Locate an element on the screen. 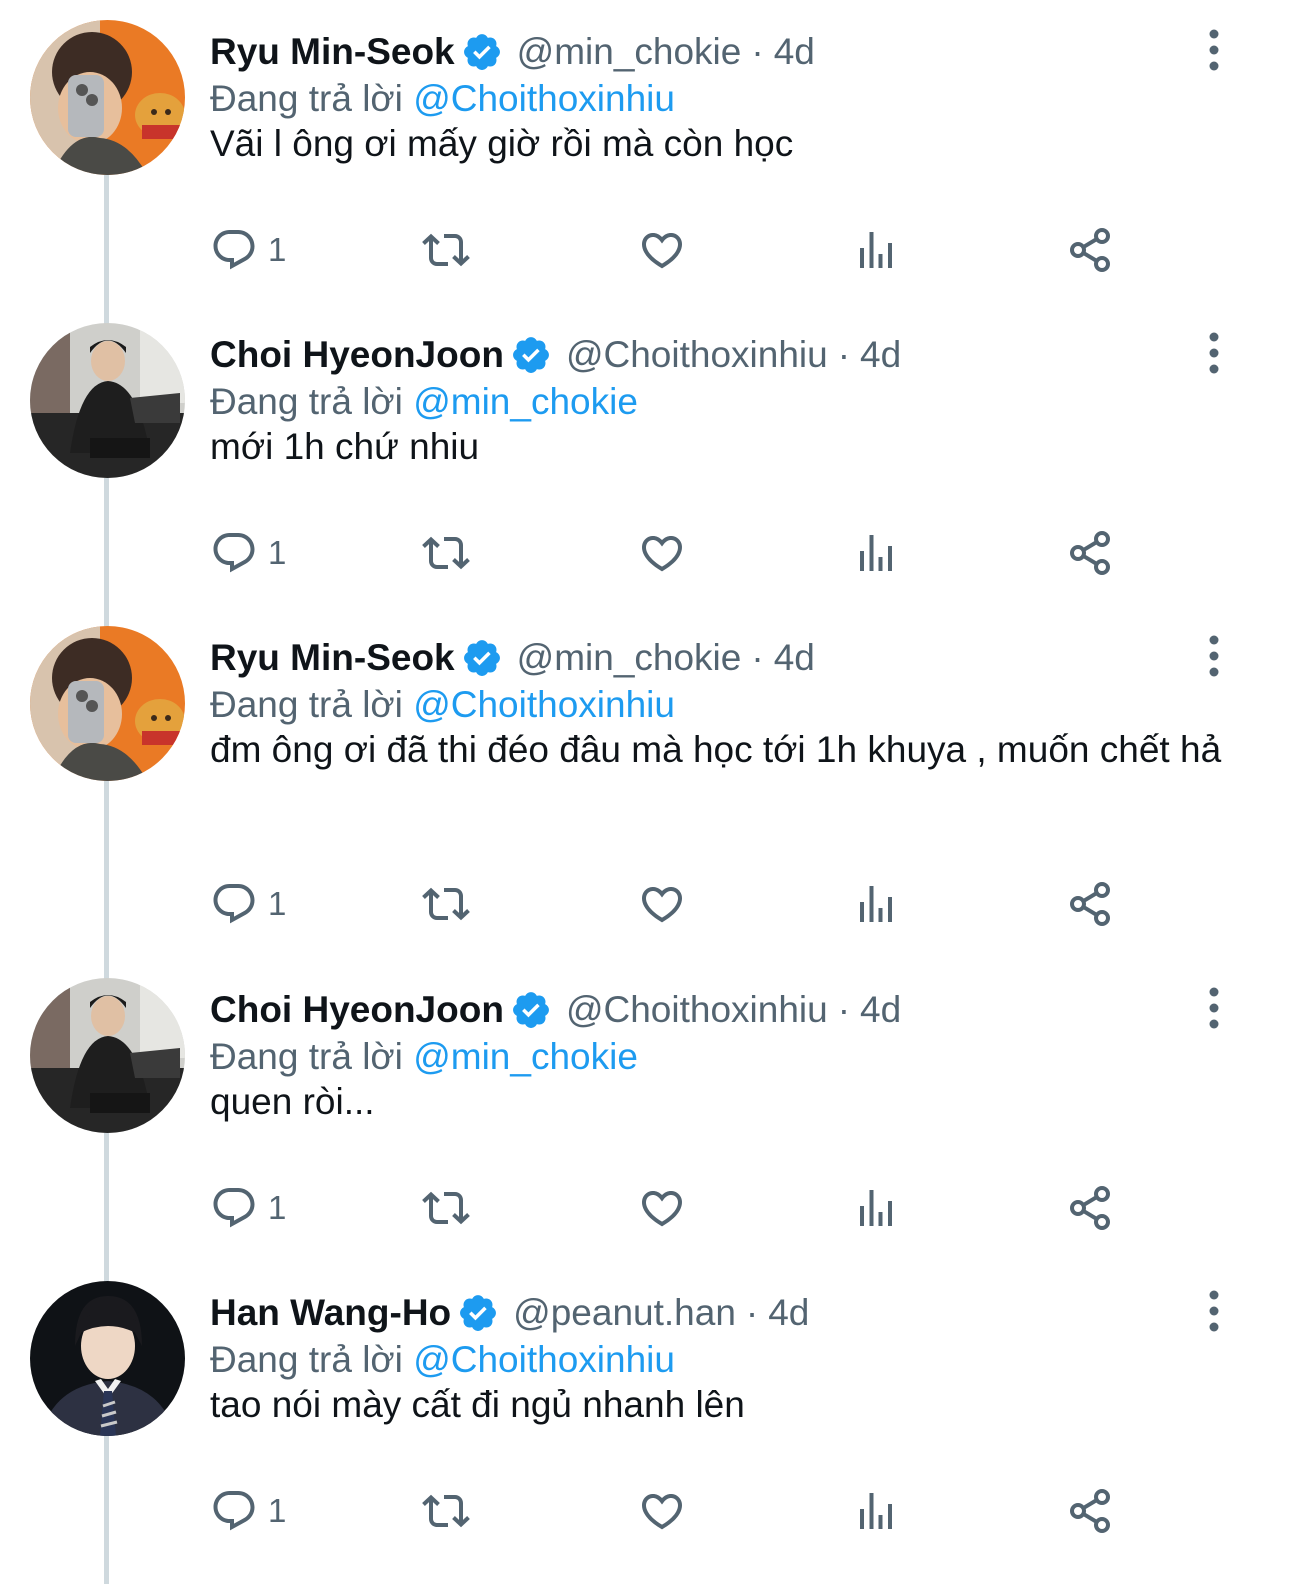  tweet-text: mới 1h chứ nhiu is located at coordinates (345, 446).